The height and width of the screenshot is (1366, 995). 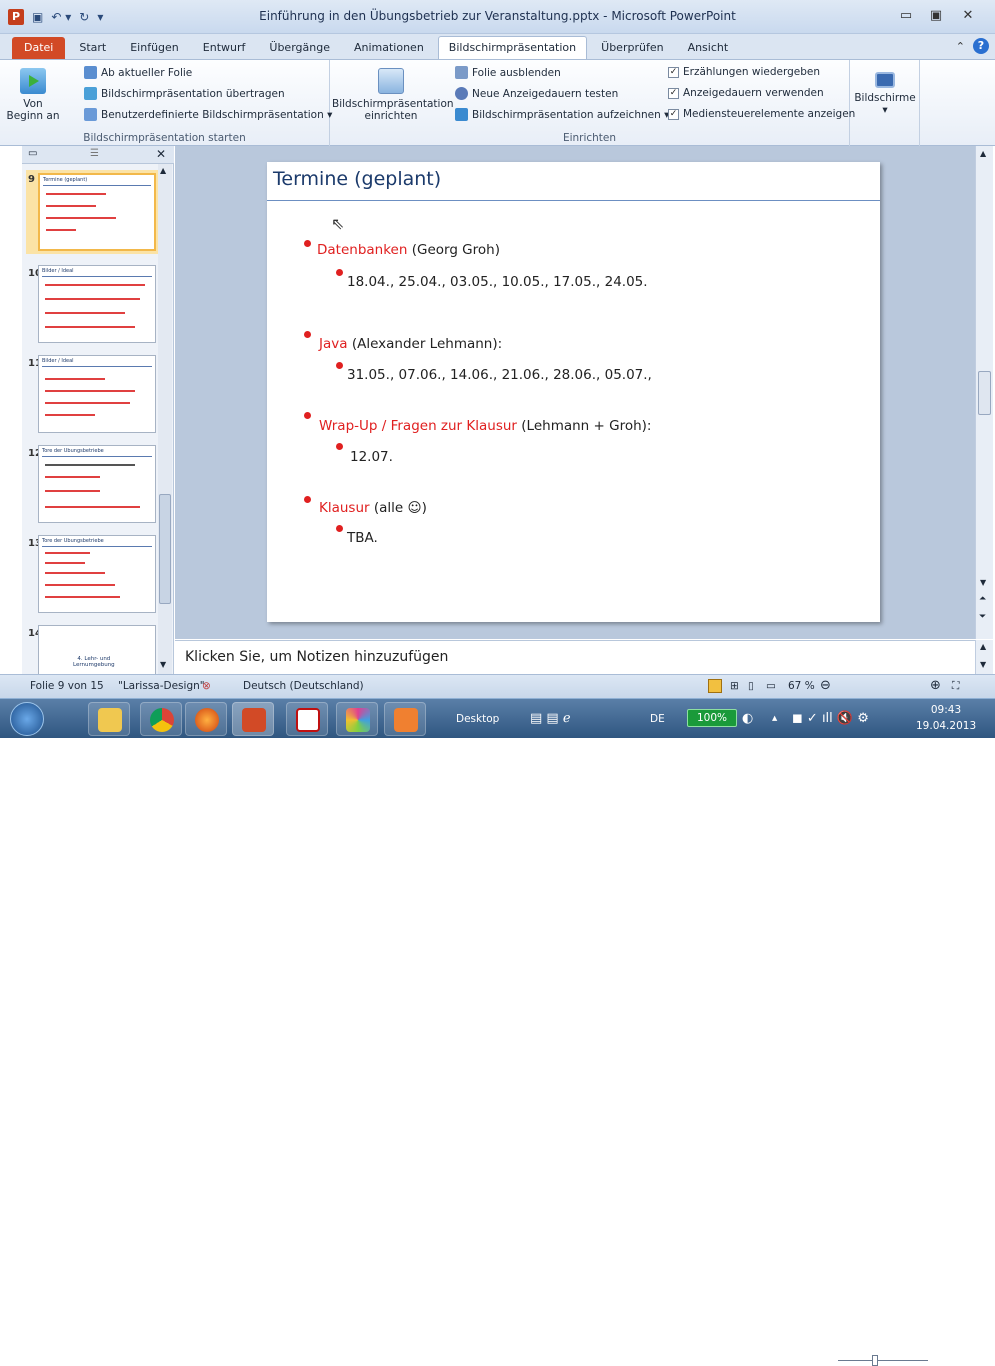 What do you see at coordinates (393, 95) in the screenshot?
I see `setup-slideshow-button: Bildschirmpräsentation einrichten` at bounding box center [393, 95].